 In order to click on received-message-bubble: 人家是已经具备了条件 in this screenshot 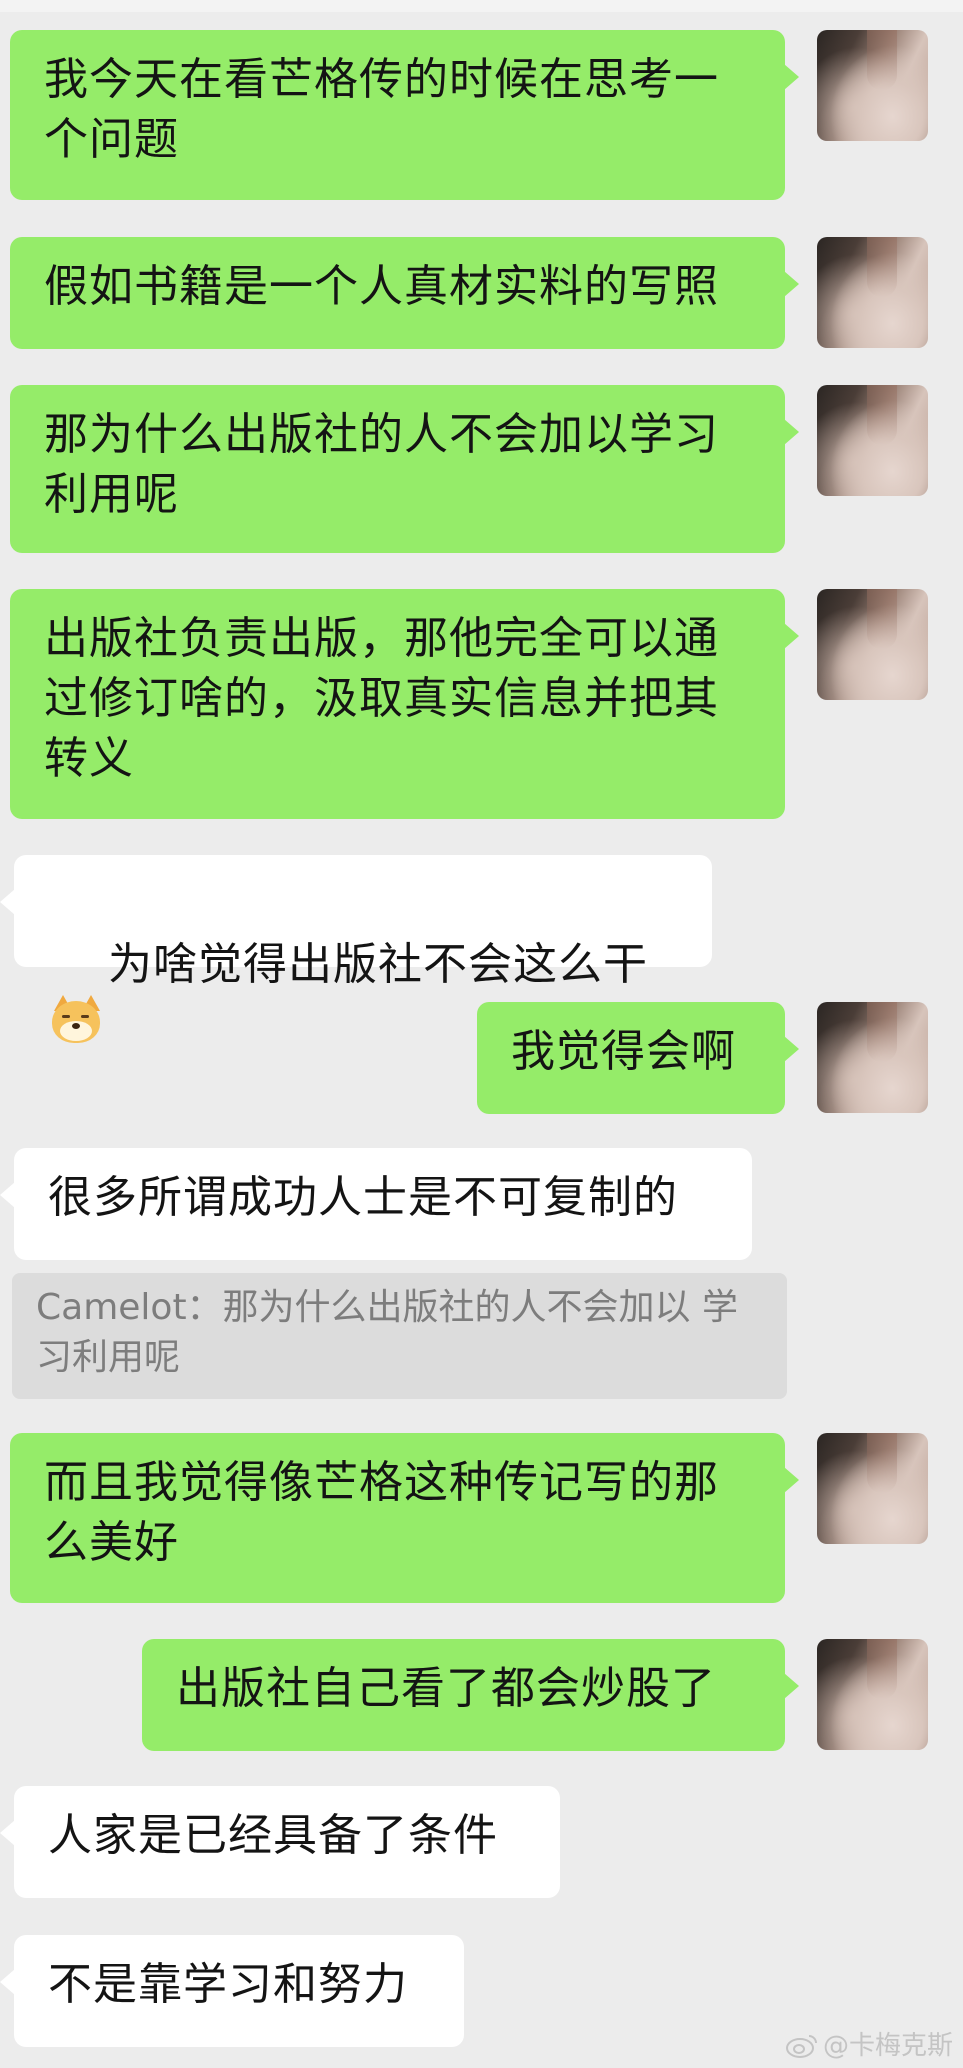, I will do `click(280, 1842)`.